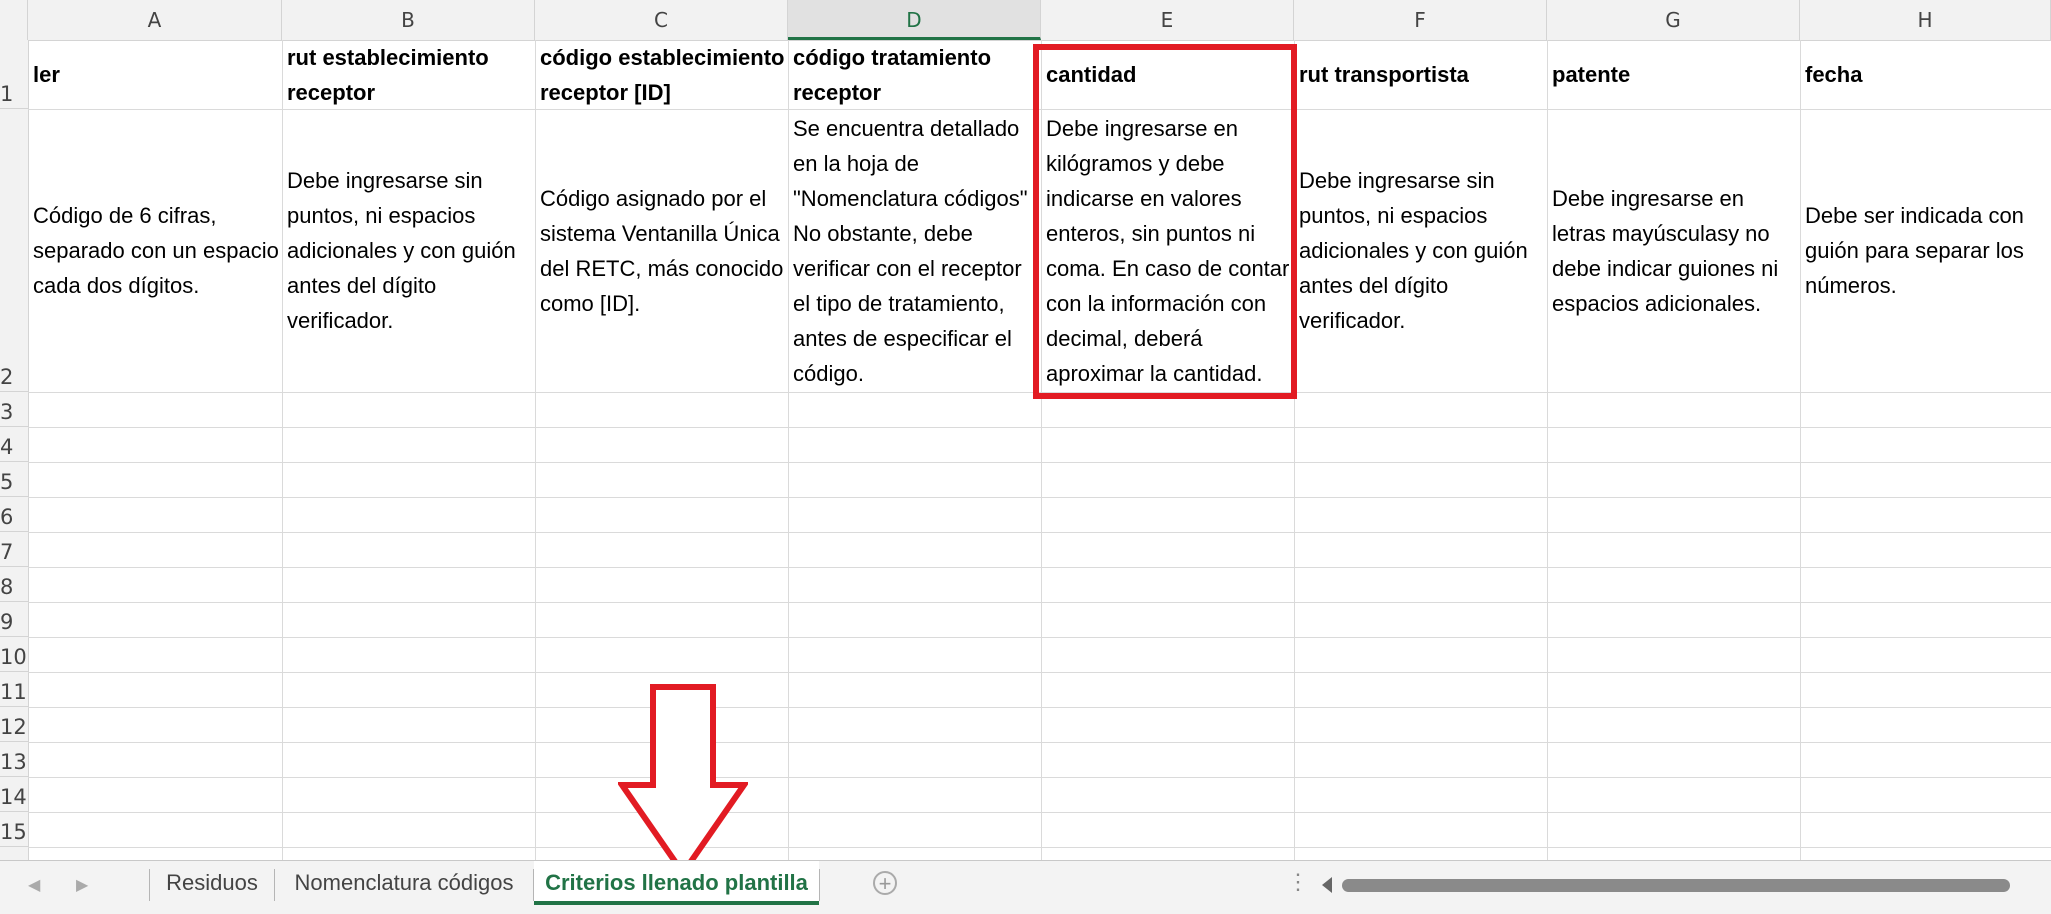 This screenshot has height=914, width=2051. What do you see at coordinates (1673, 74) in the screenshot?
I see `cell-g1: patente` at bounding box center [1673, 74].